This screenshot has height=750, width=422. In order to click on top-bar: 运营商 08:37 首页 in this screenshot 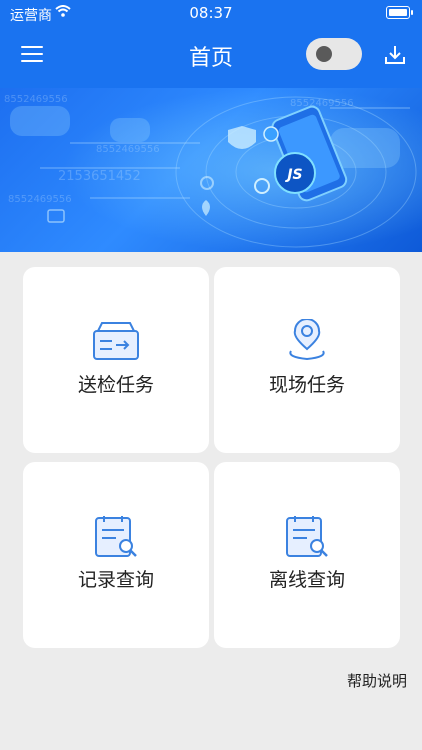, I will do `click(211, 44)`.